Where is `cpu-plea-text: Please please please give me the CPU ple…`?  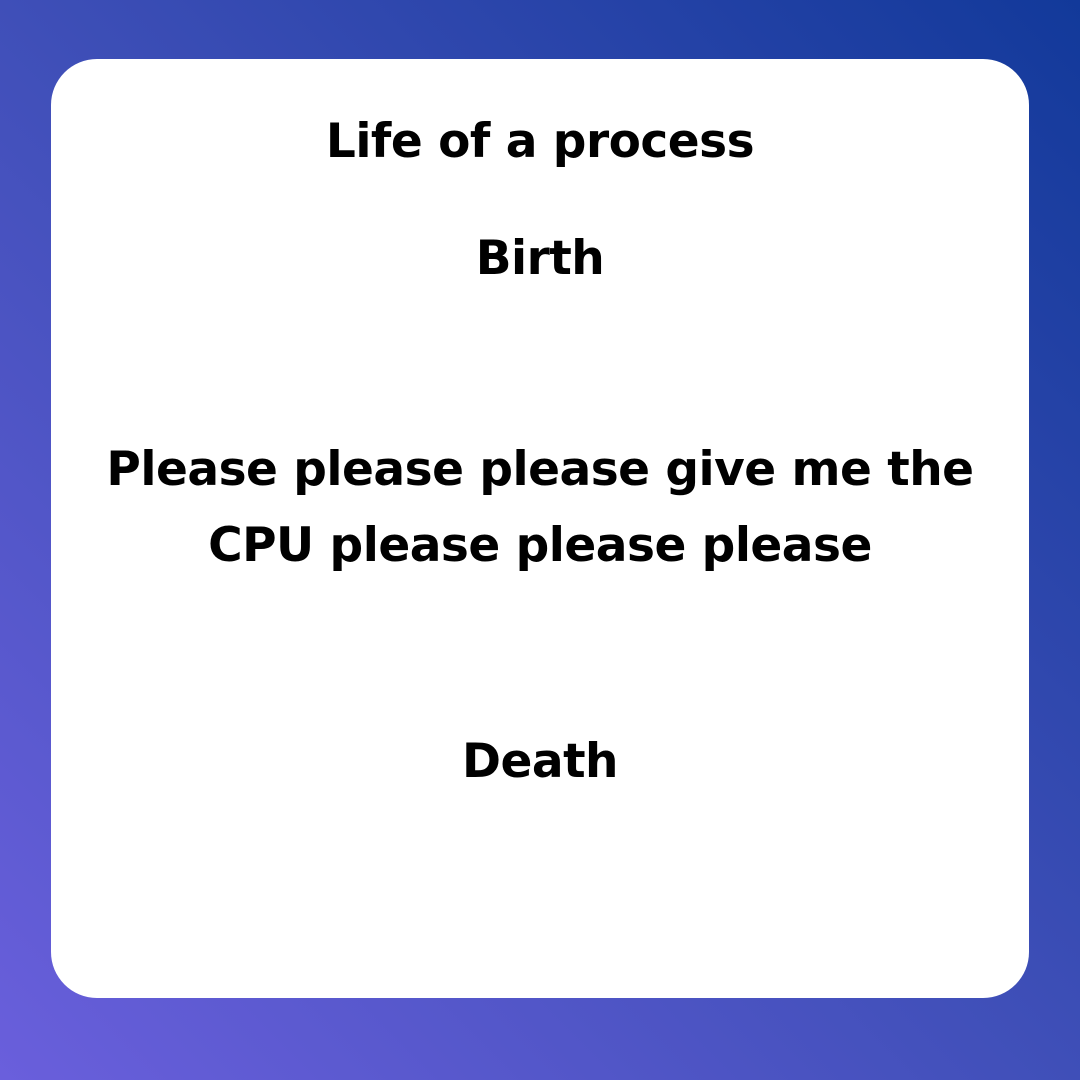 cpu-plea-text: Please please please give me the CPU ple… is located at coordinates (540, 508).